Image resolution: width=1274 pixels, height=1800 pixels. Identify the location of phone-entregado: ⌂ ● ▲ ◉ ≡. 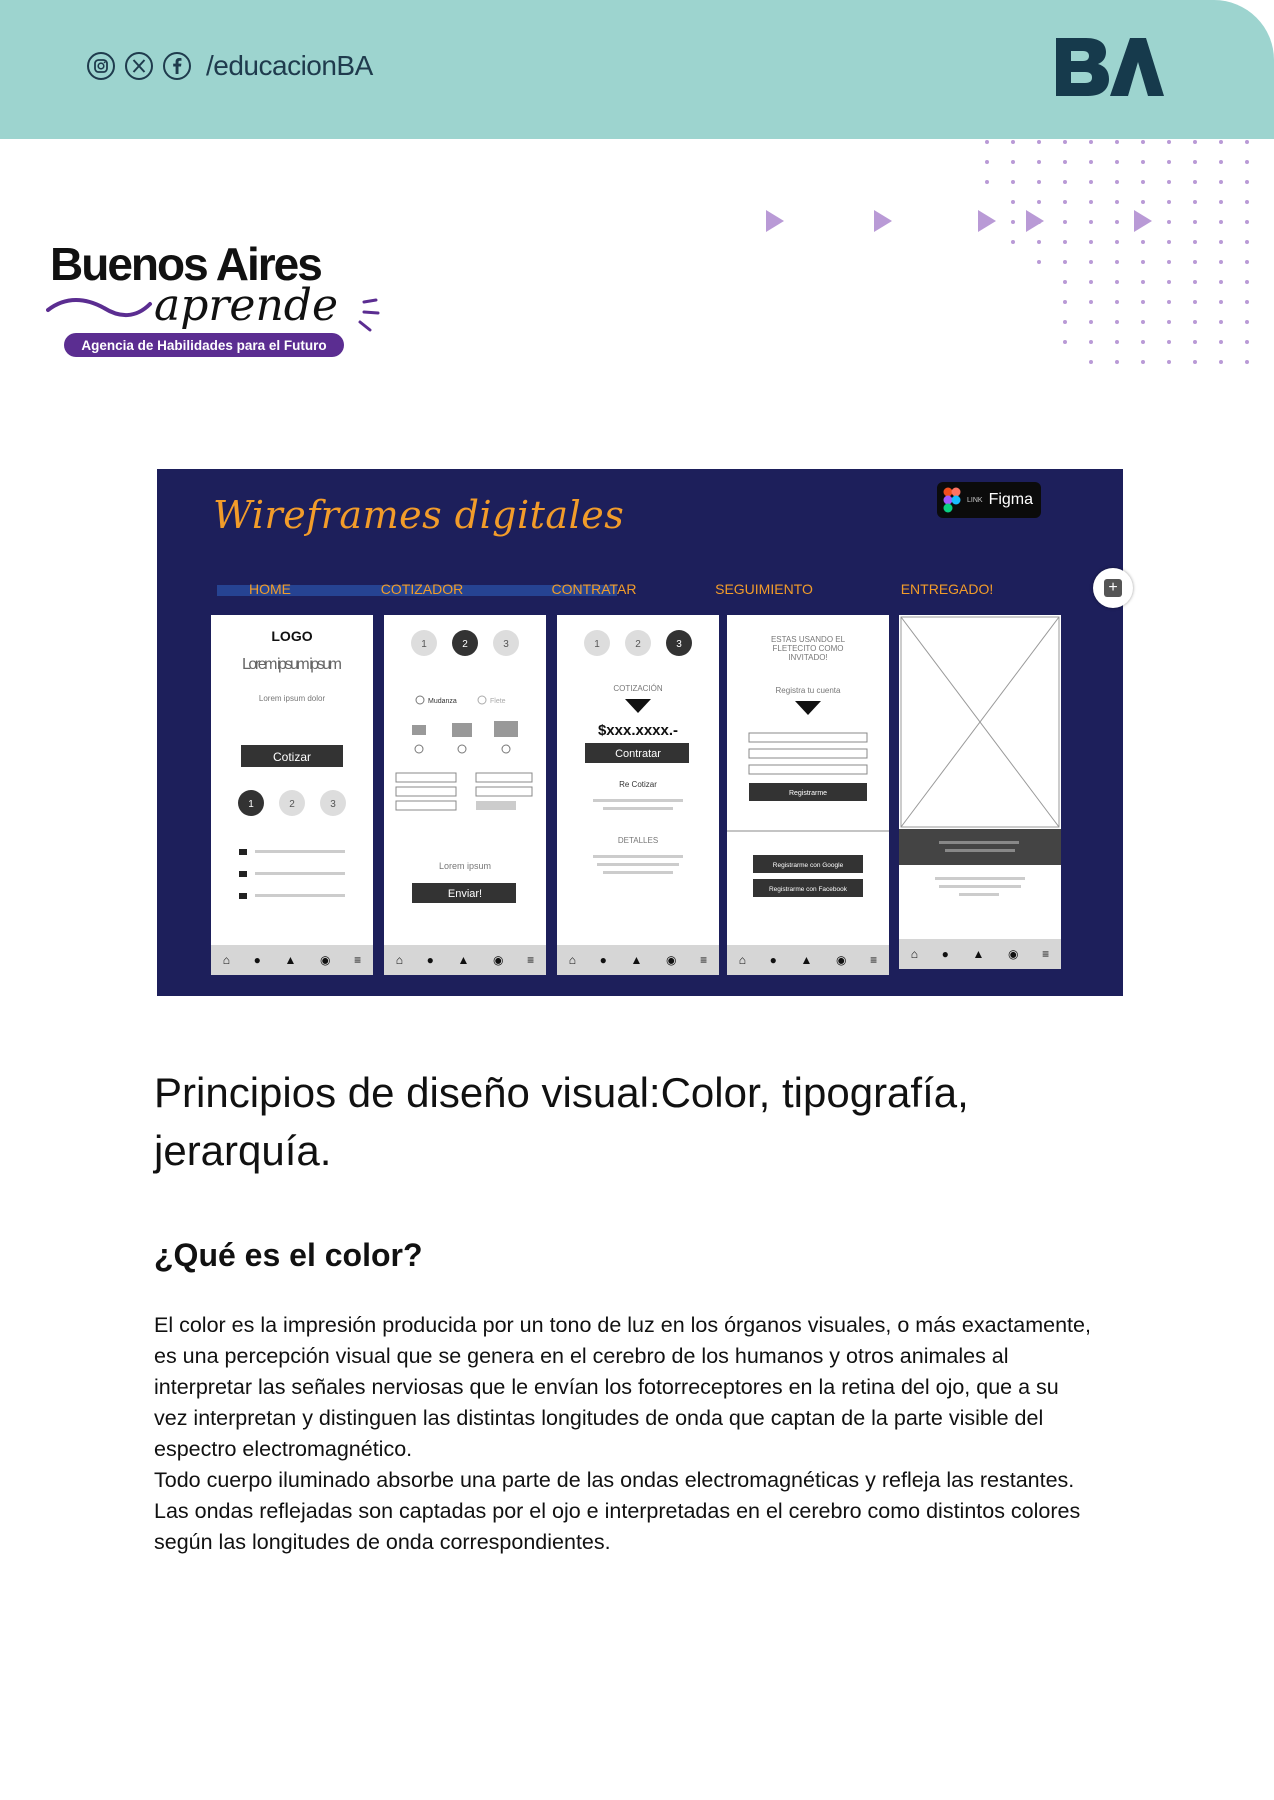
(980, 792).